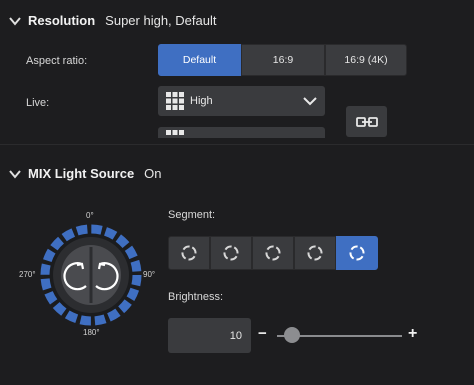 The image size is (474, 385). I want to click on aspect-option-default: Default, so click(199, 60).